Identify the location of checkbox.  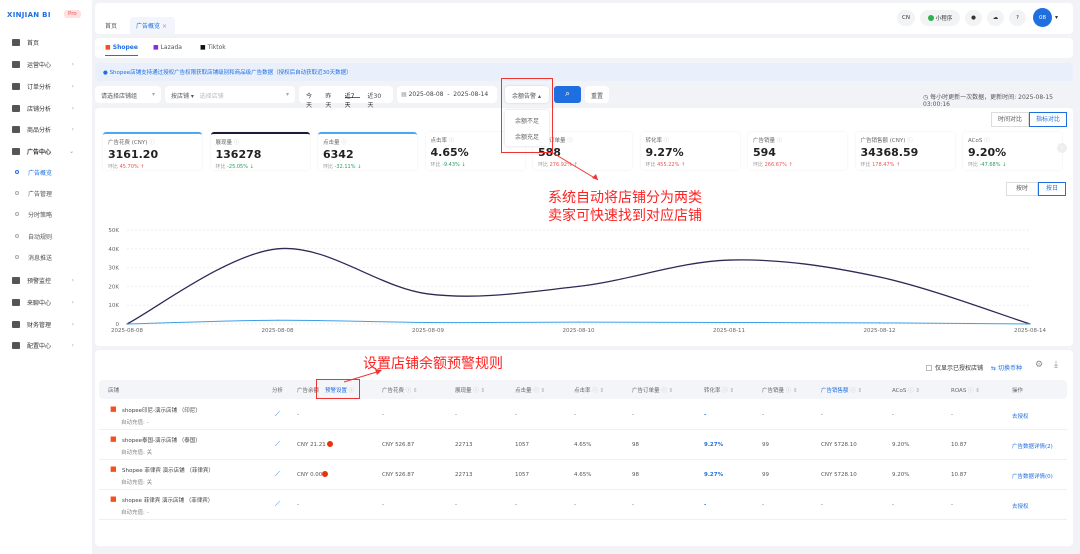
(929, 367).